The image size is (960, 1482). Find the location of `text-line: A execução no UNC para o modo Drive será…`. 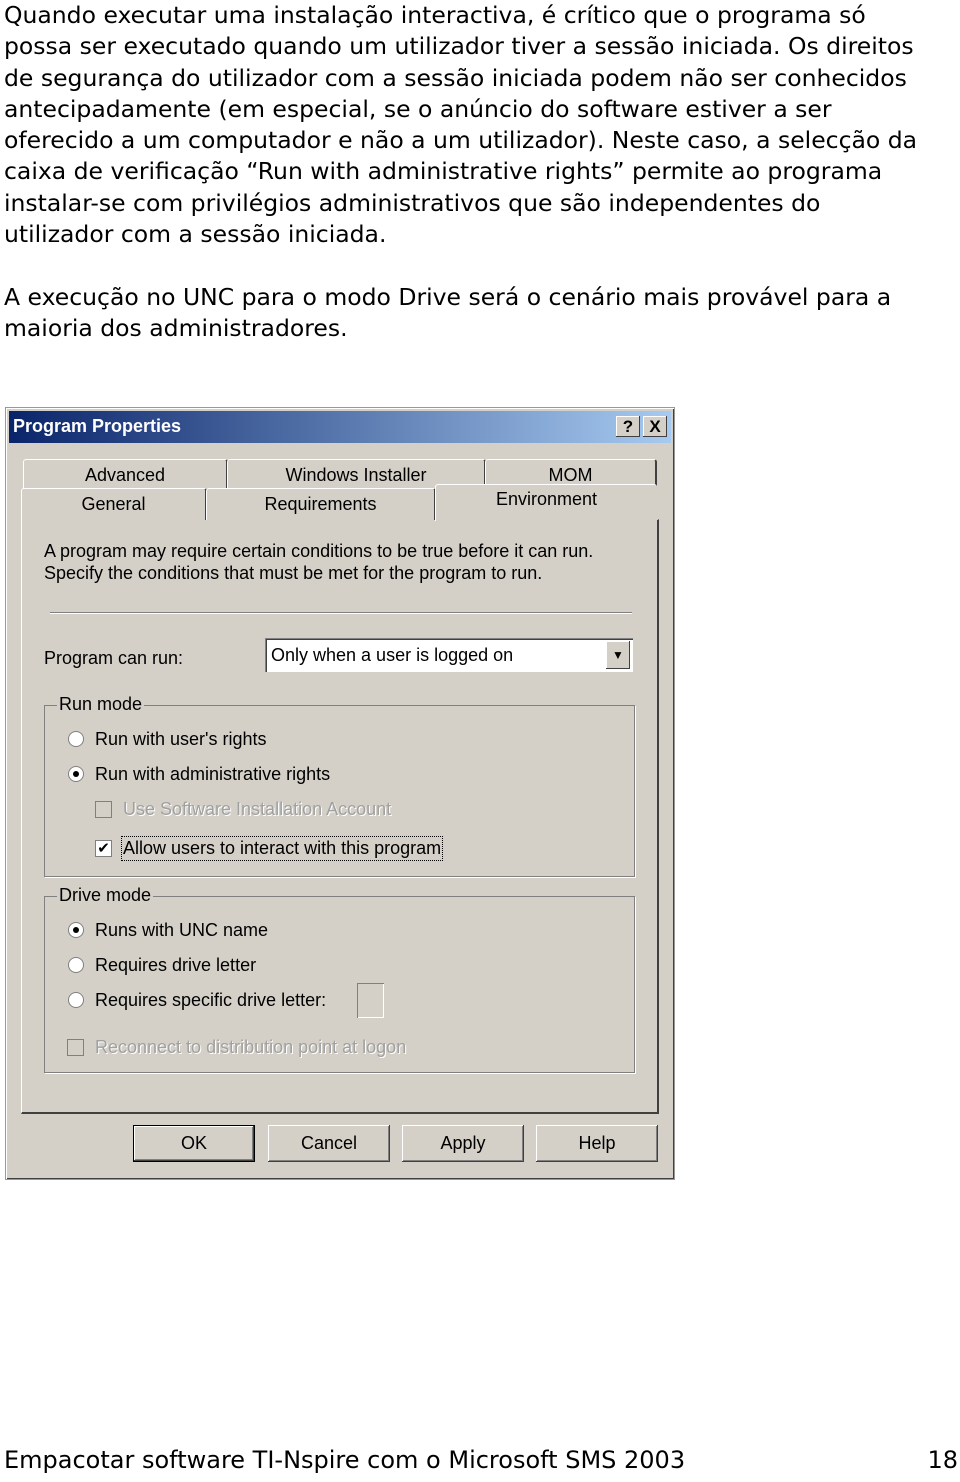

text-line: A execução no UNC para o modo Drive será… is located at coordinates (448, 297).